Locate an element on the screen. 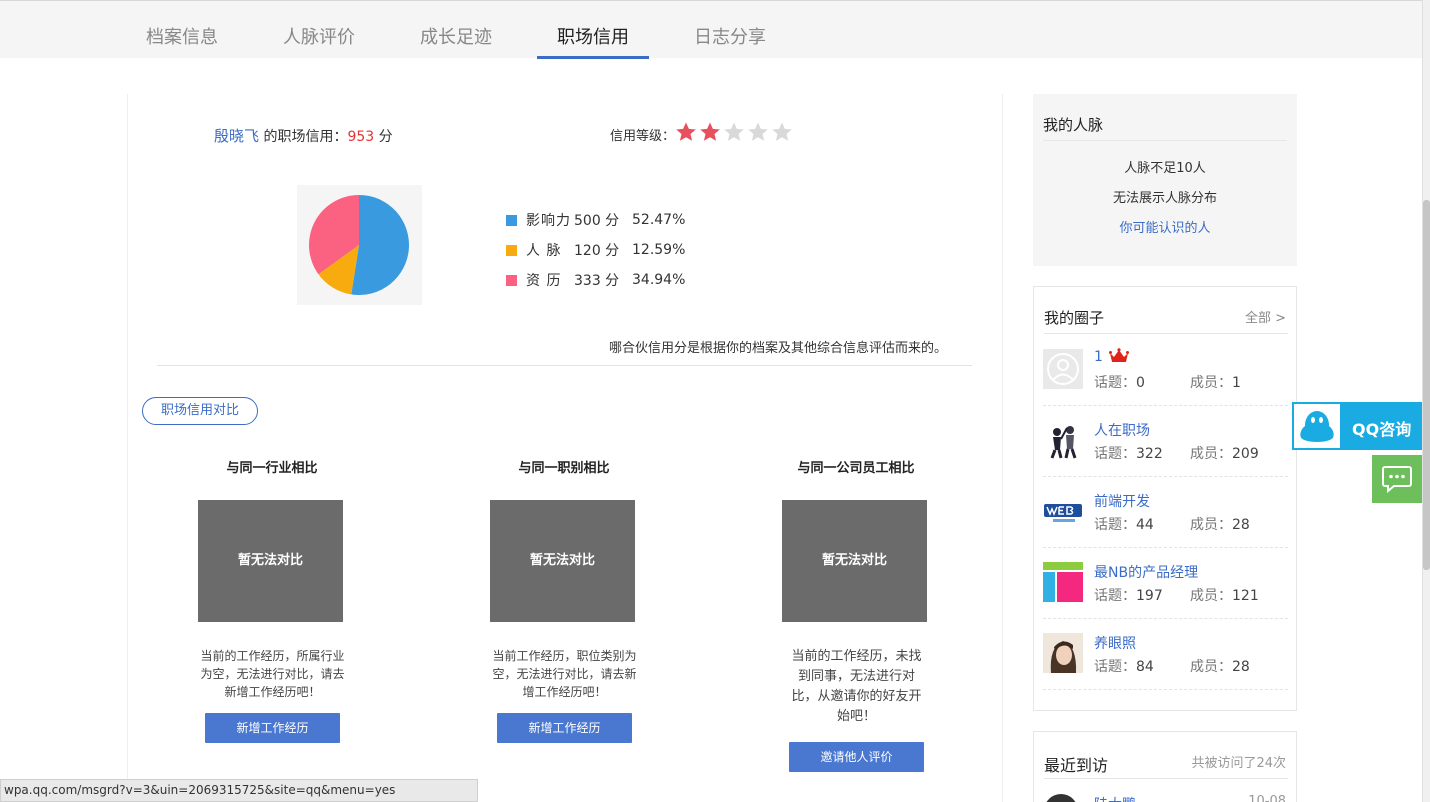  desc-line: 新增工作经历吧！ is located at coordinates (272, 692).